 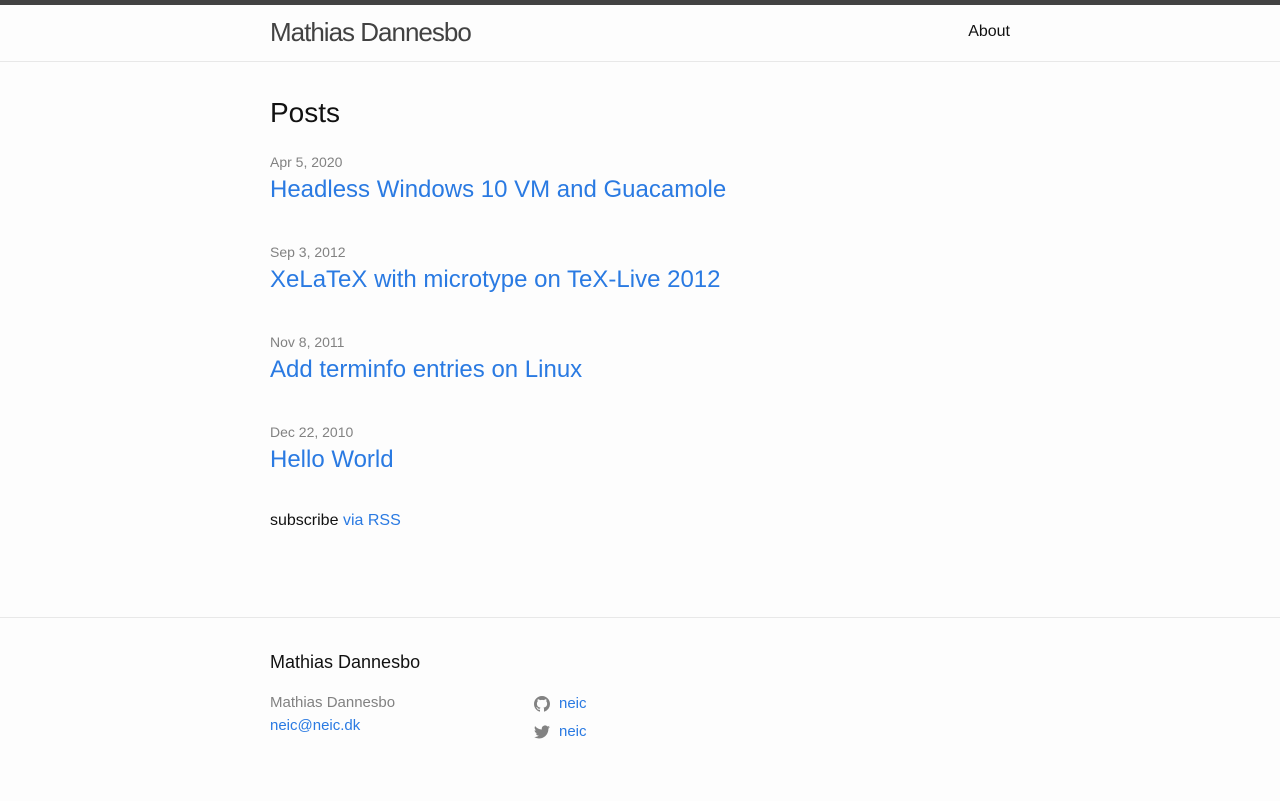 What do you see at coordinates (542, 732) in the screenshot?
I see `twitter-icon` at bounding box center [542, 732].